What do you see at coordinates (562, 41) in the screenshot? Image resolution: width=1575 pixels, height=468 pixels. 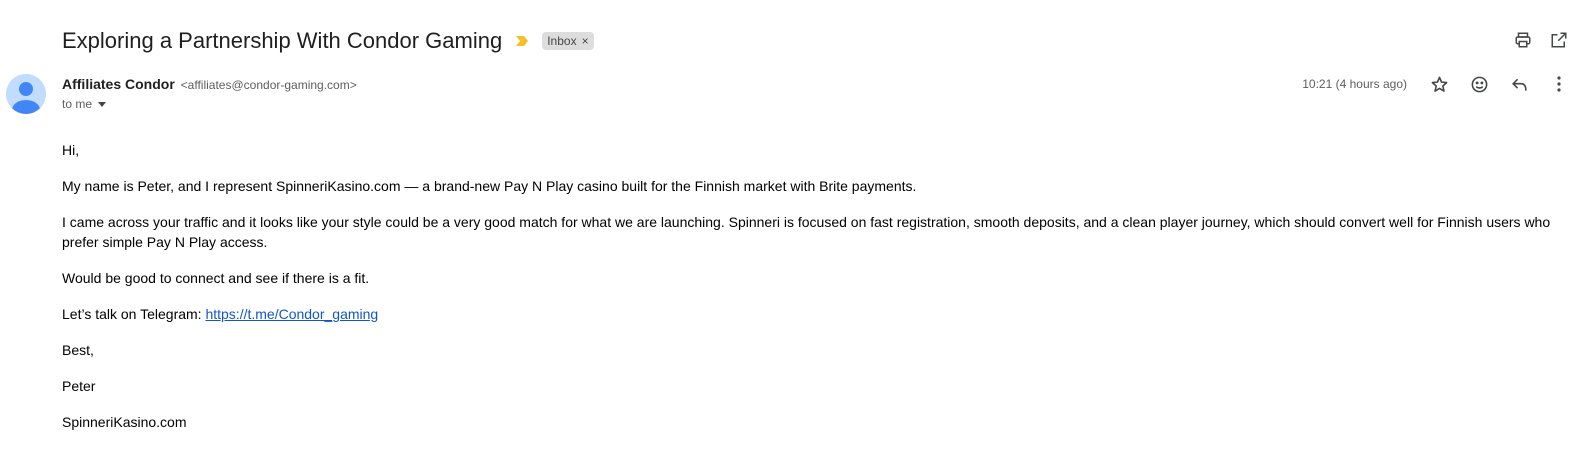 I see `label-chip-text: Inbox` at bounding box center [562, 41].